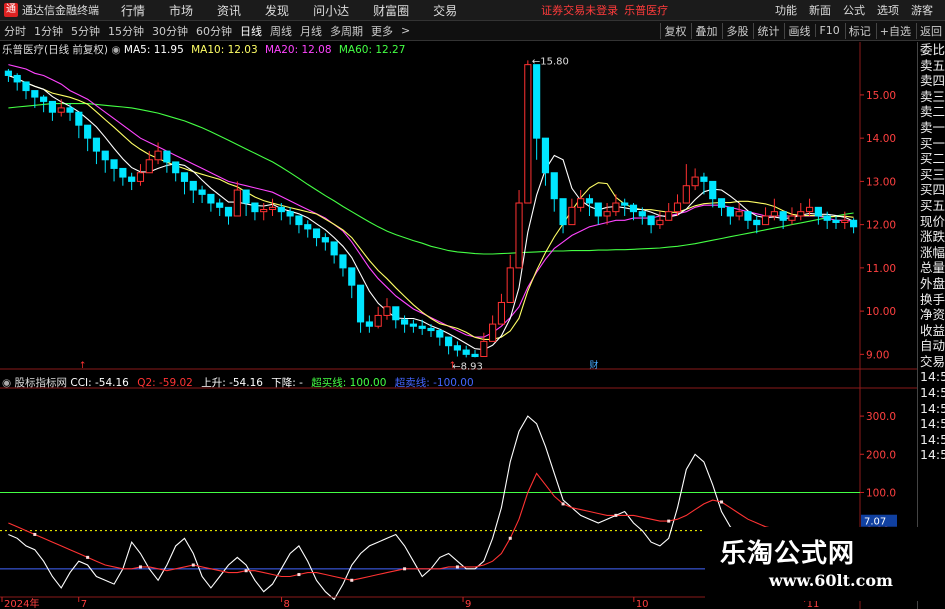  I want to click on draw-line-button: 画线, so click(798, 30).